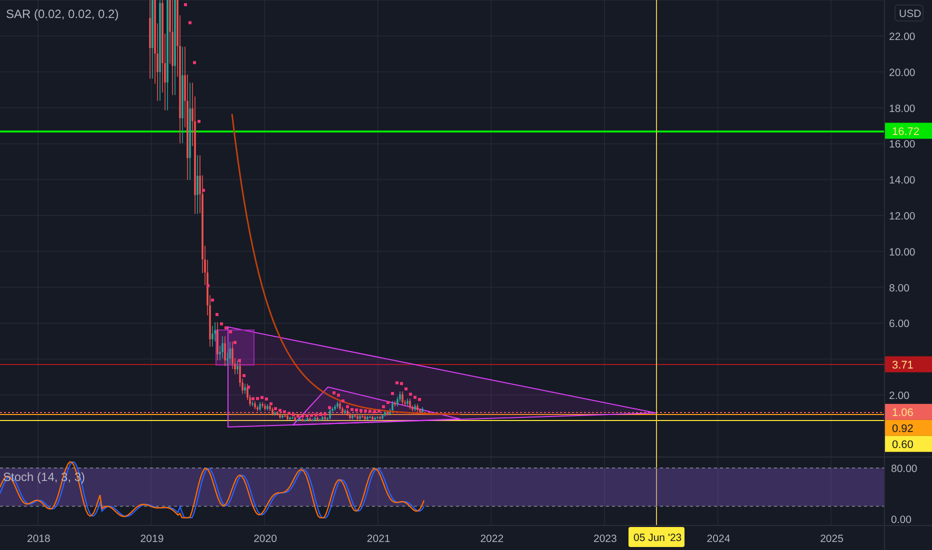 This screenshot has width=932, height=550. Describe the element at coordinates (902, 37) in the screenshot. I see `price-tick-label: 22.00` at that location.